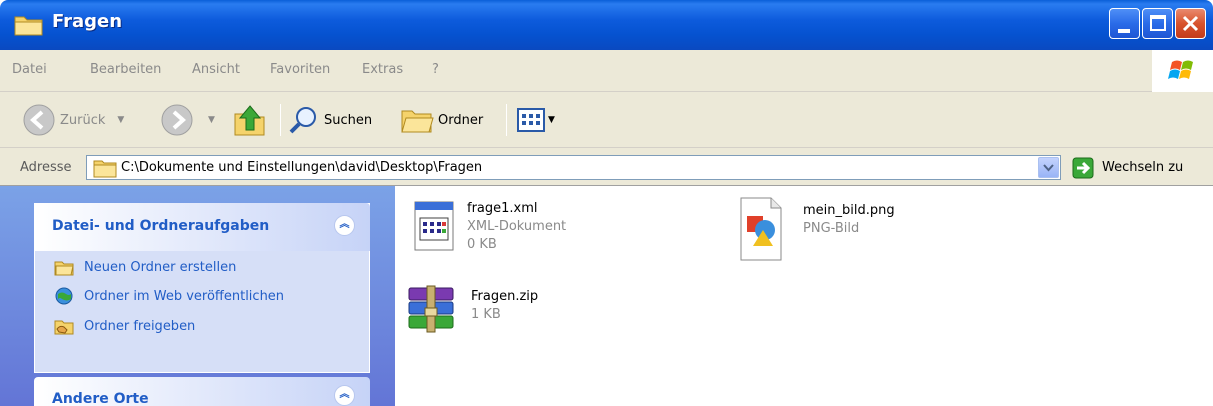  What do you see at coordinates (125, 69) in the screenshot?
I see `menu-bearbeiten: Bearbeiten` at bounding box center [125, 69].